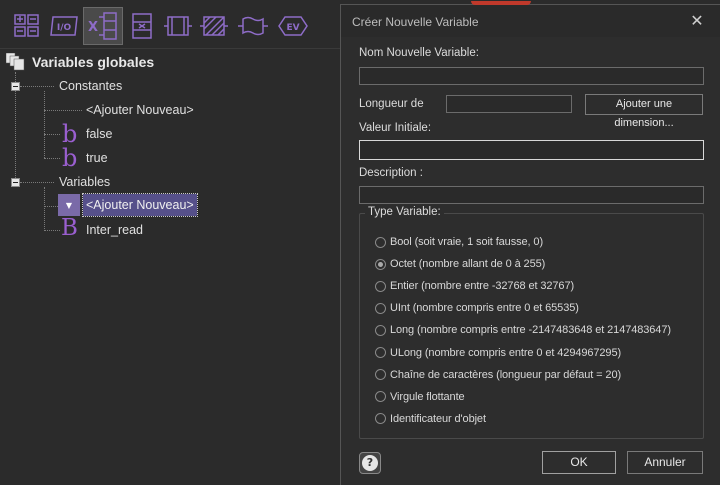  I want to click on type-option: Entier (nombre entre -32768 et 32767), so click(474, 286).